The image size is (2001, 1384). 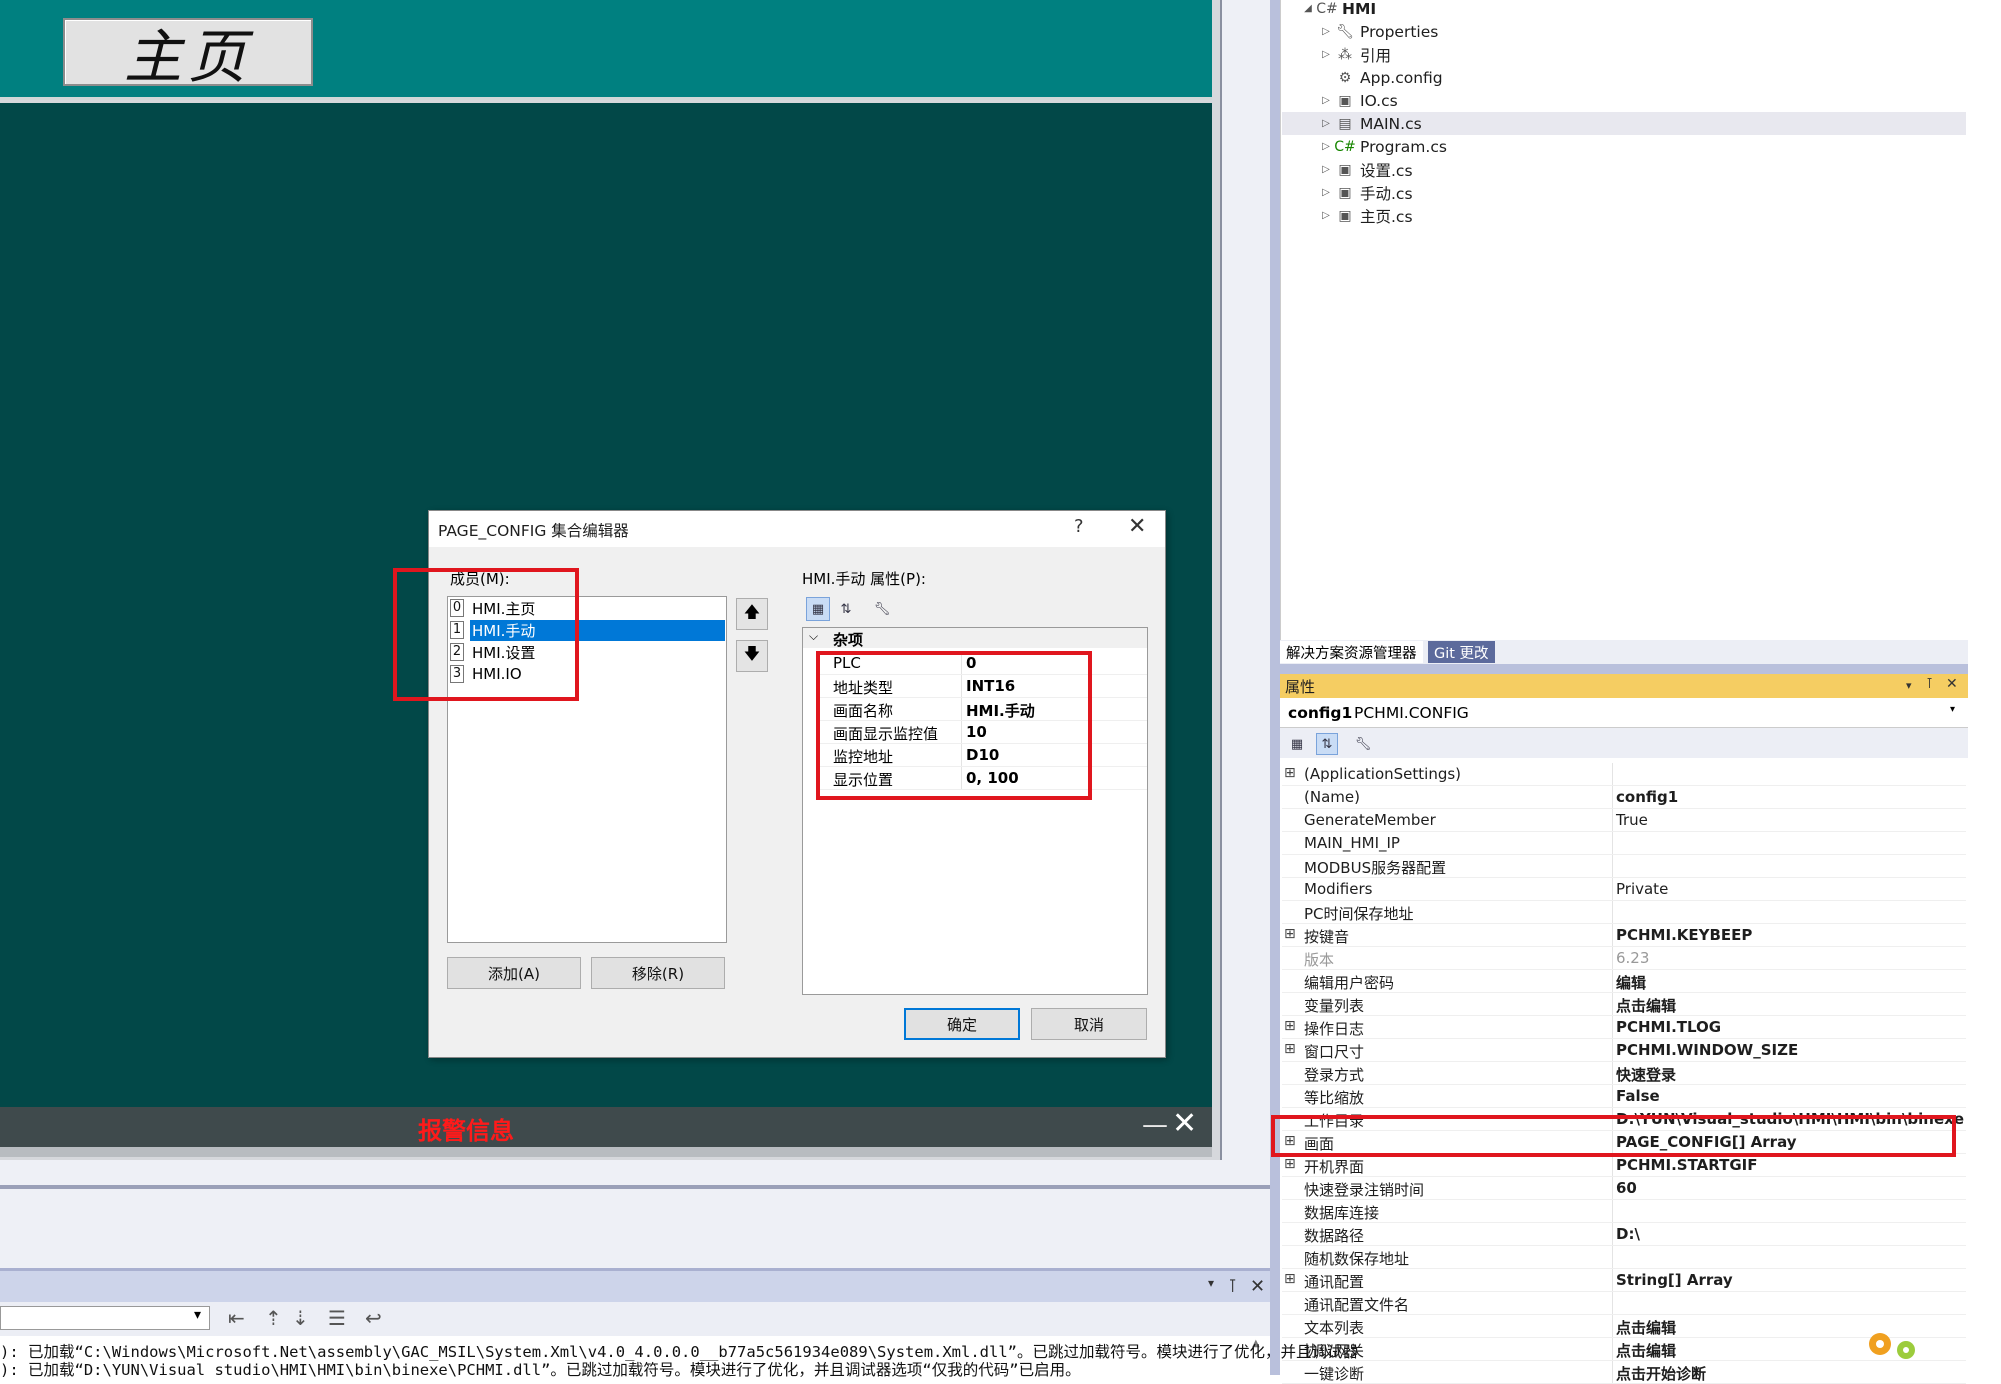 I want to click on tree-item-hmi: ◢ C# HMI, so click(x=1624, y=10).